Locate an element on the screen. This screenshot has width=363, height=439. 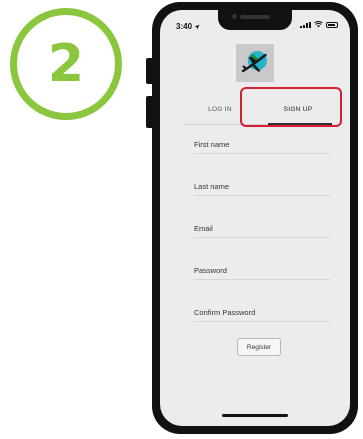
home-indicator is located at coordinates (255, 415).